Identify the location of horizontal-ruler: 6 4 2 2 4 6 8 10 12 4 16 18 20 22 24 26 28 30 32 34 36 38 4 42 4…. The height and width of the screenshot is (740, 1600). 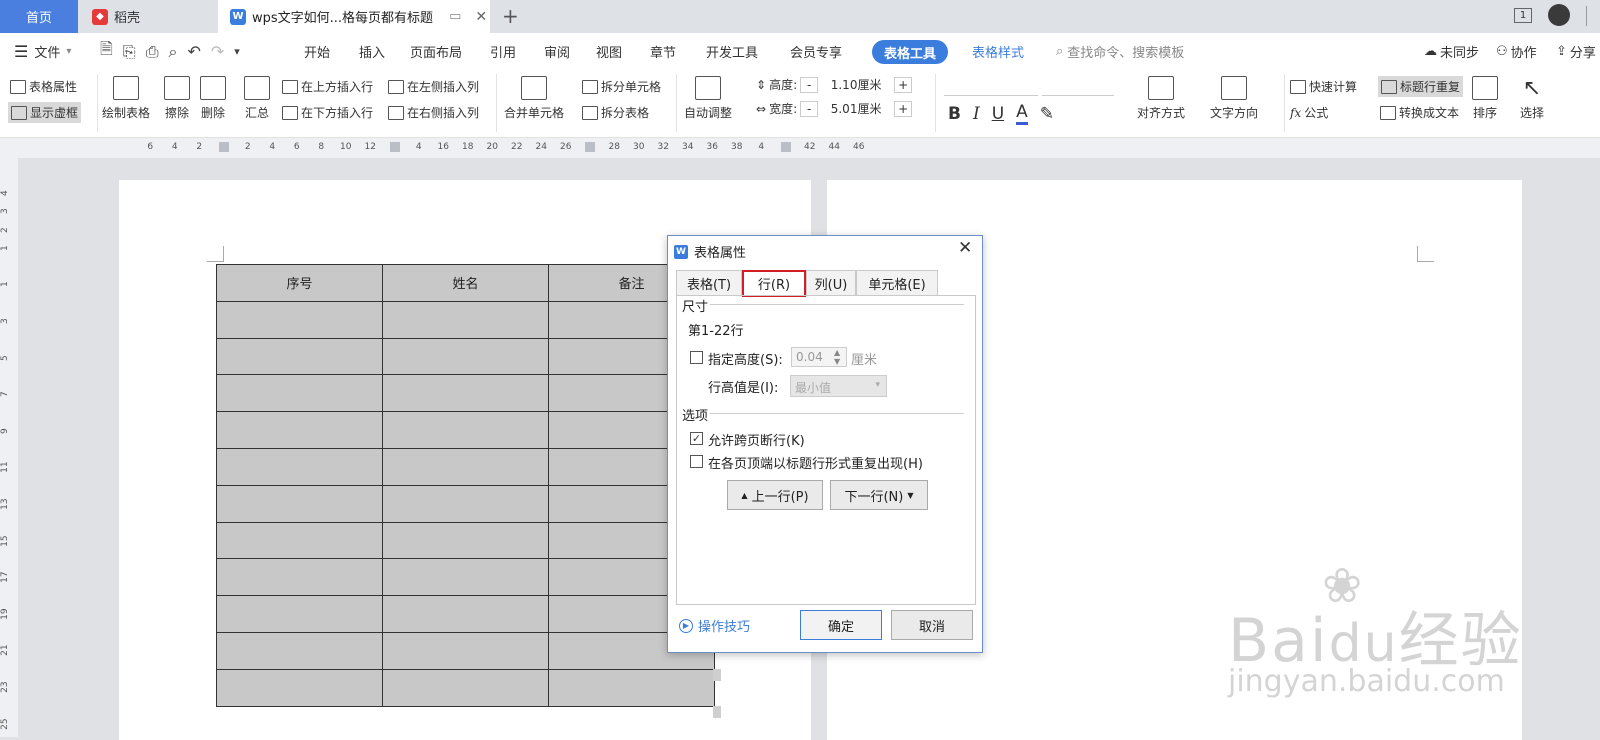
(800, 148).